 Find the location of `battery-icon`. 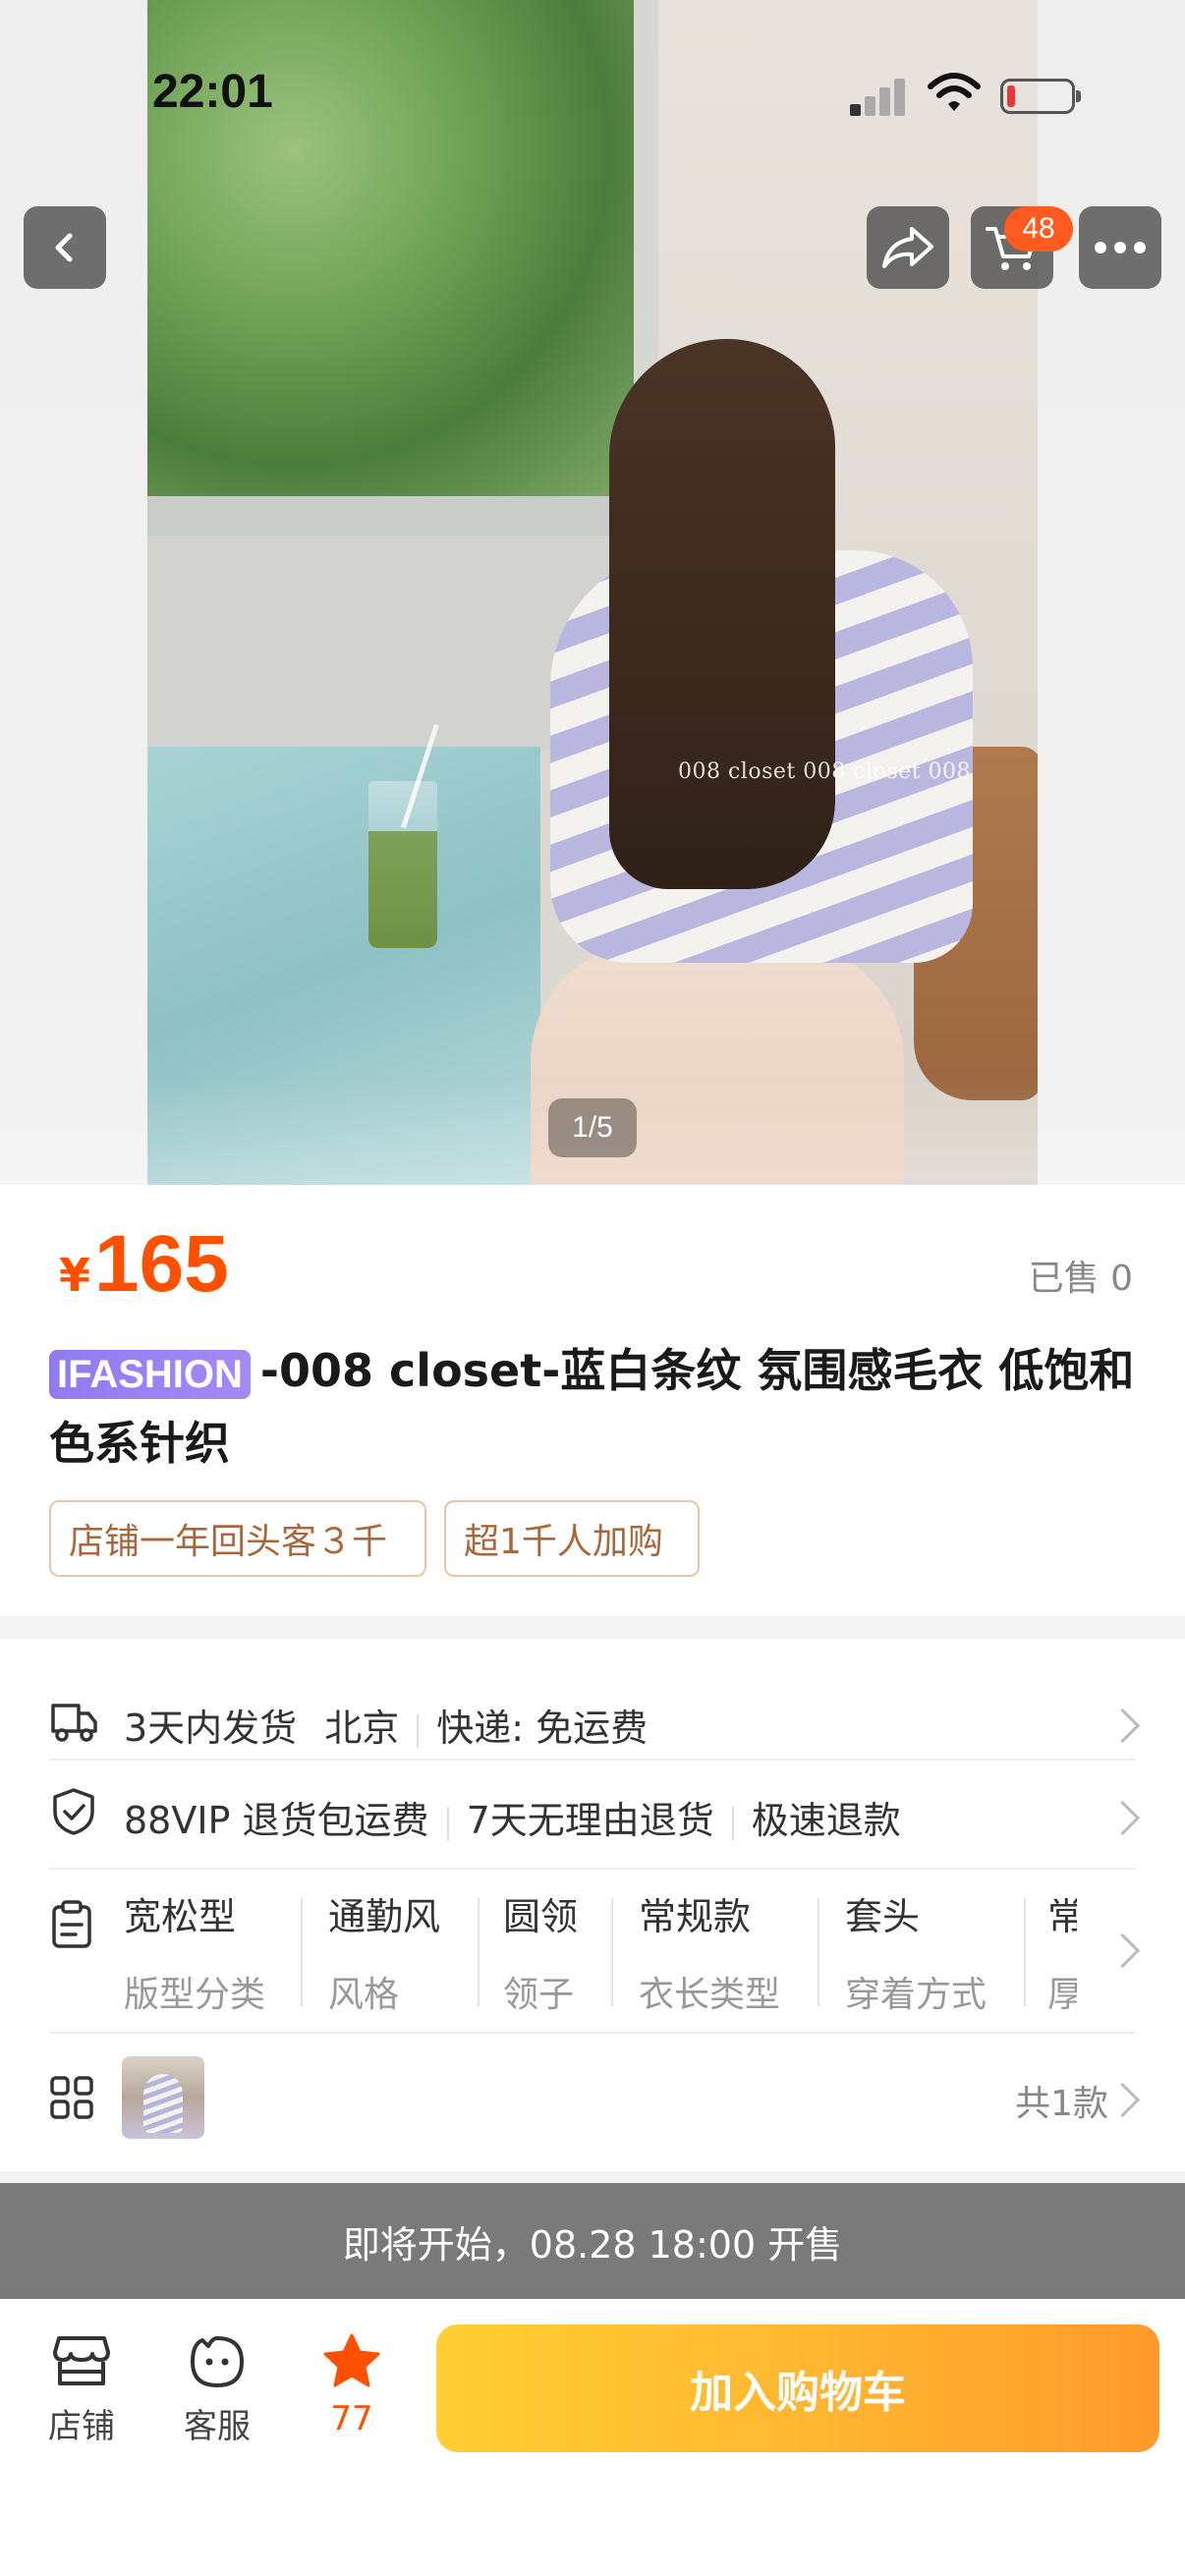

battery-icon is located at coordinates (1041, 96).